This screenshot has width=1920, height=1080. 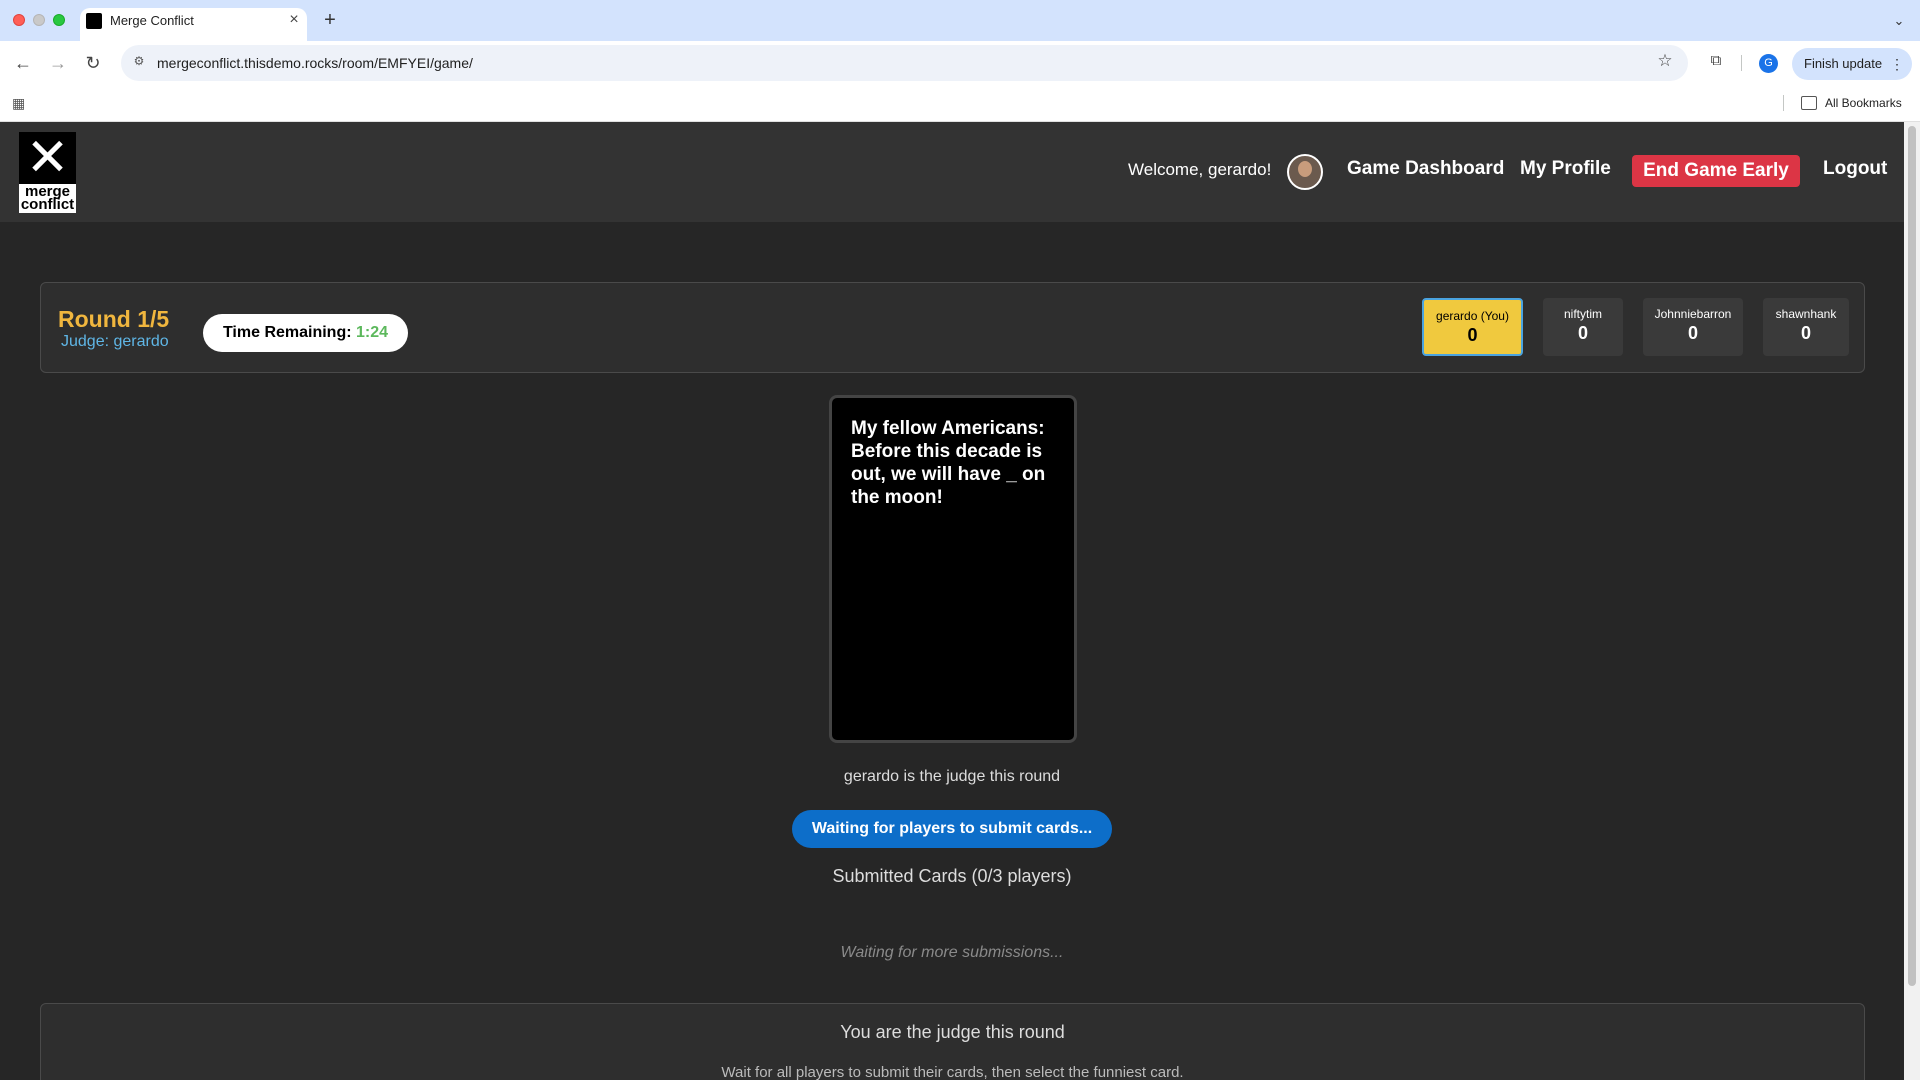 I want to click on tab-search-icon: ⌄, so click(x=1899, y=21).